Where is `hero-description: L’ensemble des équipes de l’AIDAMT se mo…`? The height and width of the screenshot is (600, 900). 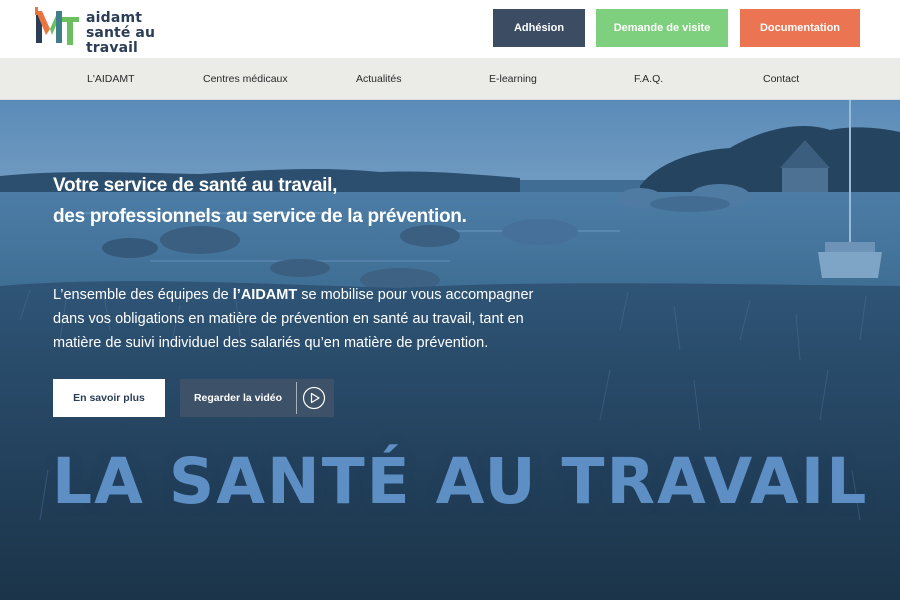 hero-description: L’ensemble des équipes de l’AIDAMT se mo… is located at coordinates (308, 319).